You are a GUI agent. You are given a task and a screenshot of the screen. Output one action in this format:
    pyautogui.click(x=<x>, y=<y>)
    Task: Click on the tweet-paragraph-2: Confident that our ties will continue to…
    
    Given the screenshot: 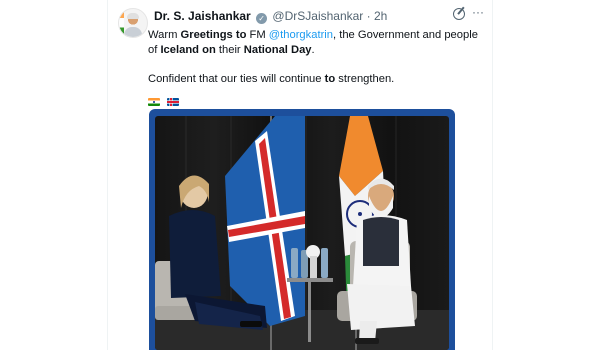 What is the action you would take?
    pyautogui.click(x=318, y=79)
    